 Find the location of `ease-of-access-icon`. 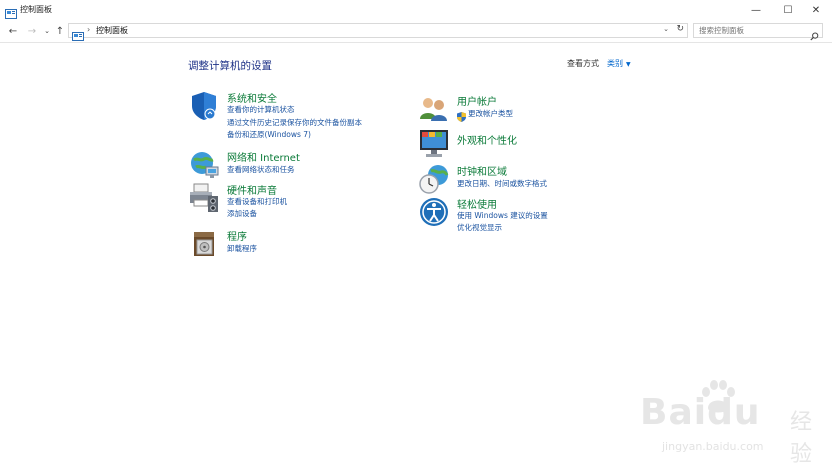

ease-of-access-icon is located at coordinates (434, 212).